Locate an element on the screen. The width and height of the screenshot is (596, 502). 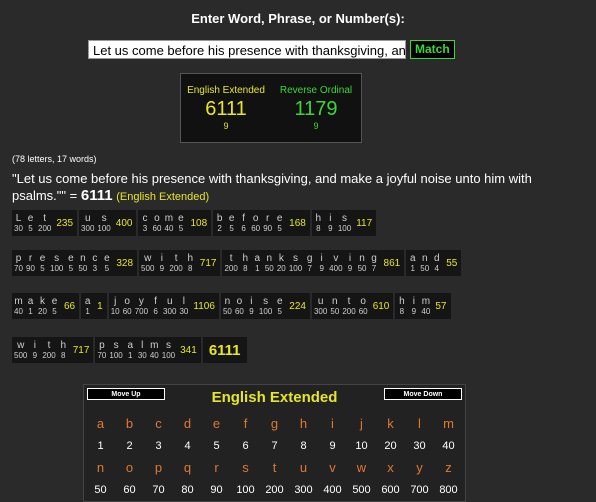
letter-number: 5 is located at coordinates (54, 311).